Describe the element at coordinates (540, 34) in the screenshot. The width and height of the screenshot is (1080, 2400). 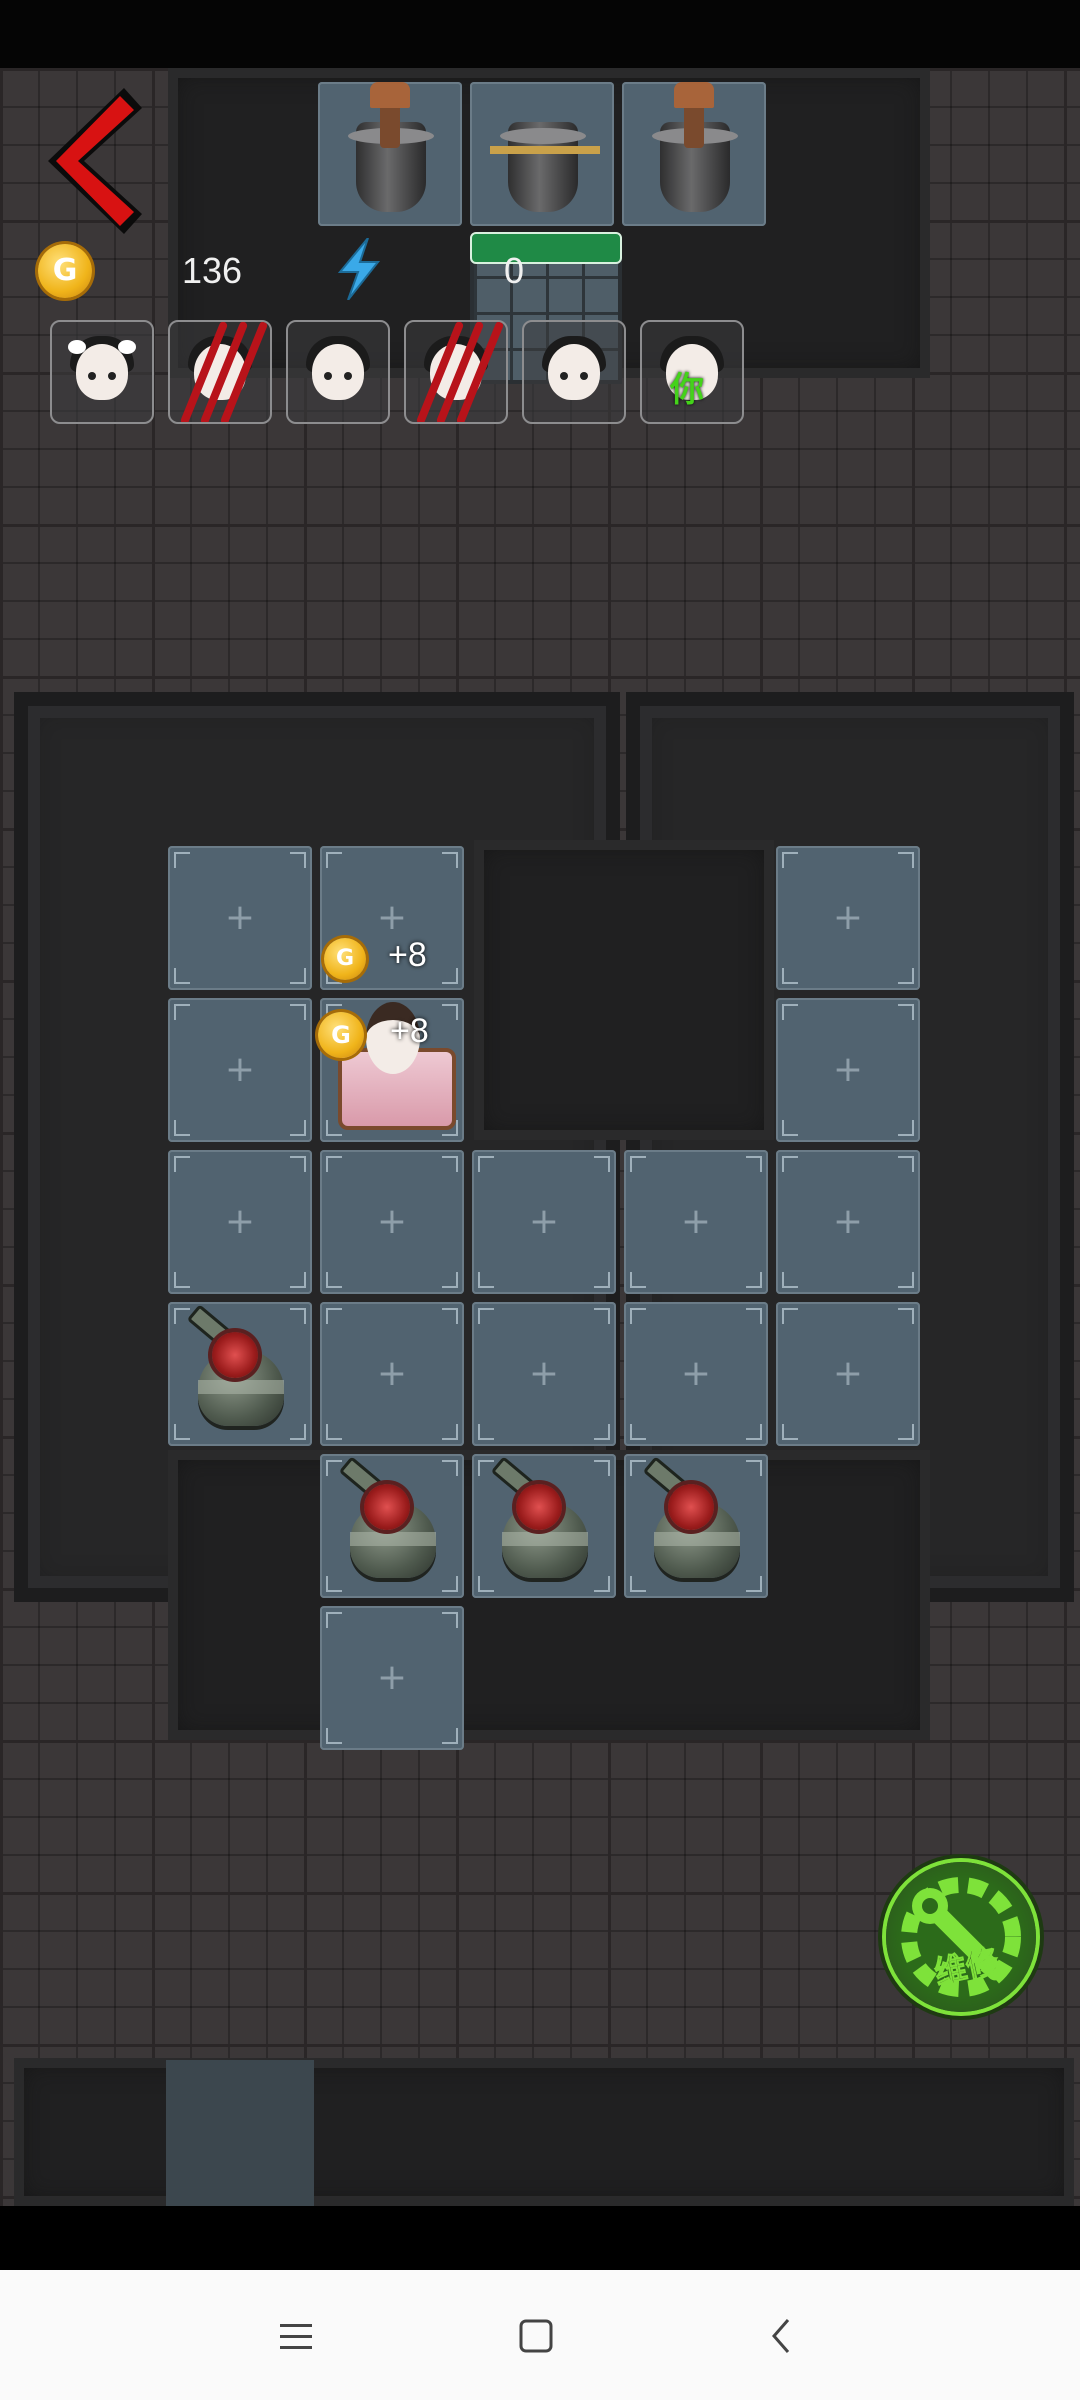
I see `status-bar` at that location.